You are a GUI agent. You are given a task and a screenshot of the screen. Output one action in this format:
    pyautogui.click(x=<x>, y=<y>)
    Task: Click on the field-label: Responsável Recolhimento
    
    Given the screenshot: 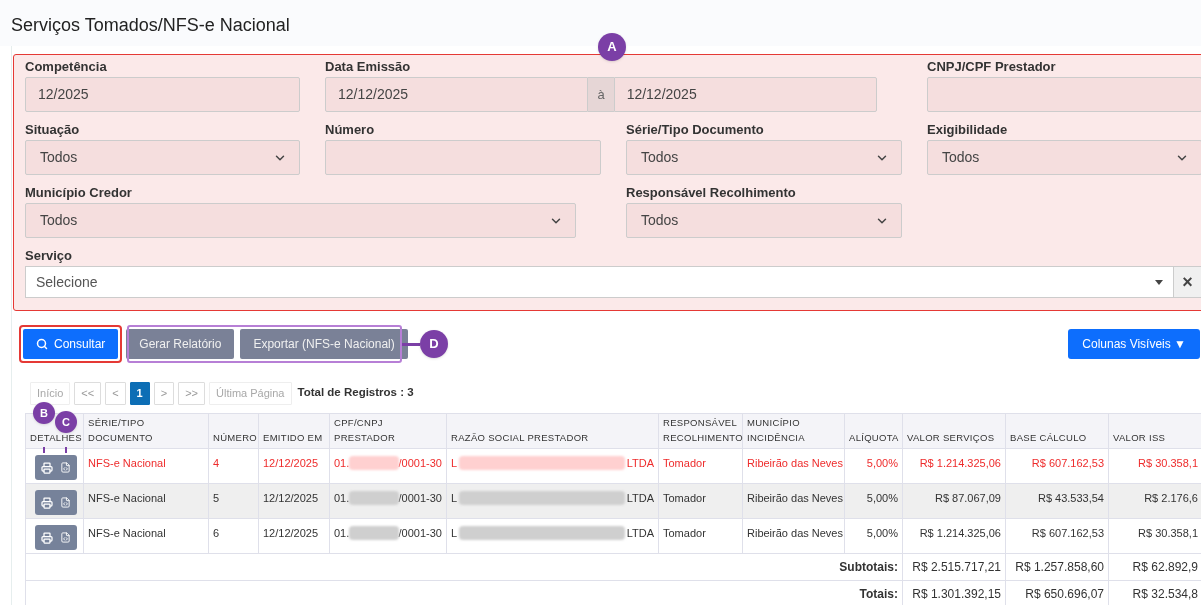 What is the action you would take?
    pyautogui.click(x=711, y=192)
    